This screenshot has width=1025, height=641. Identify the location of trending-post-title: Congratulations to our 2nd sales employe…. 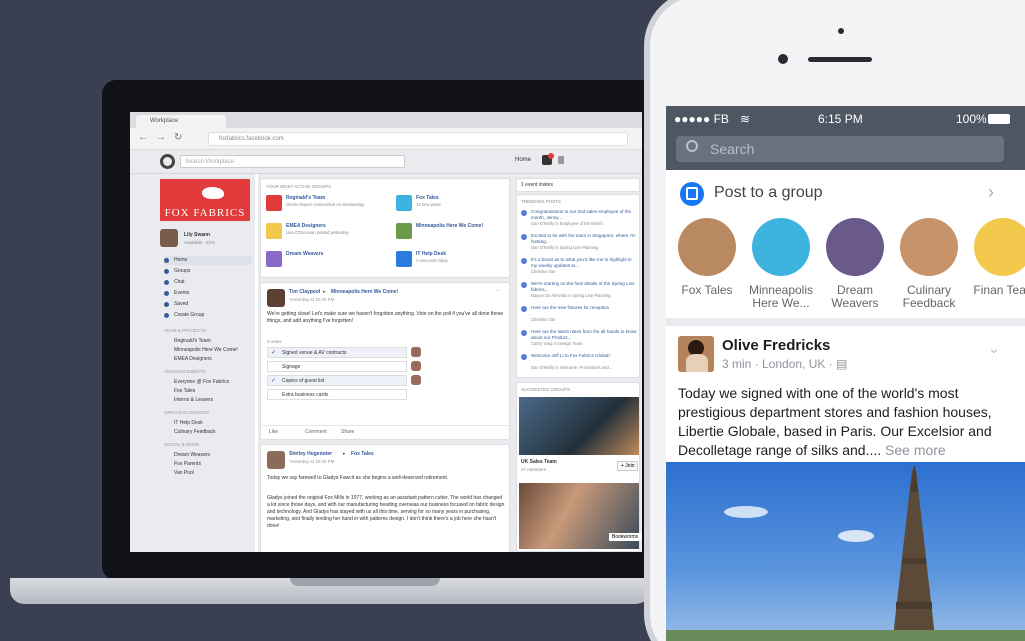
(584, 214).